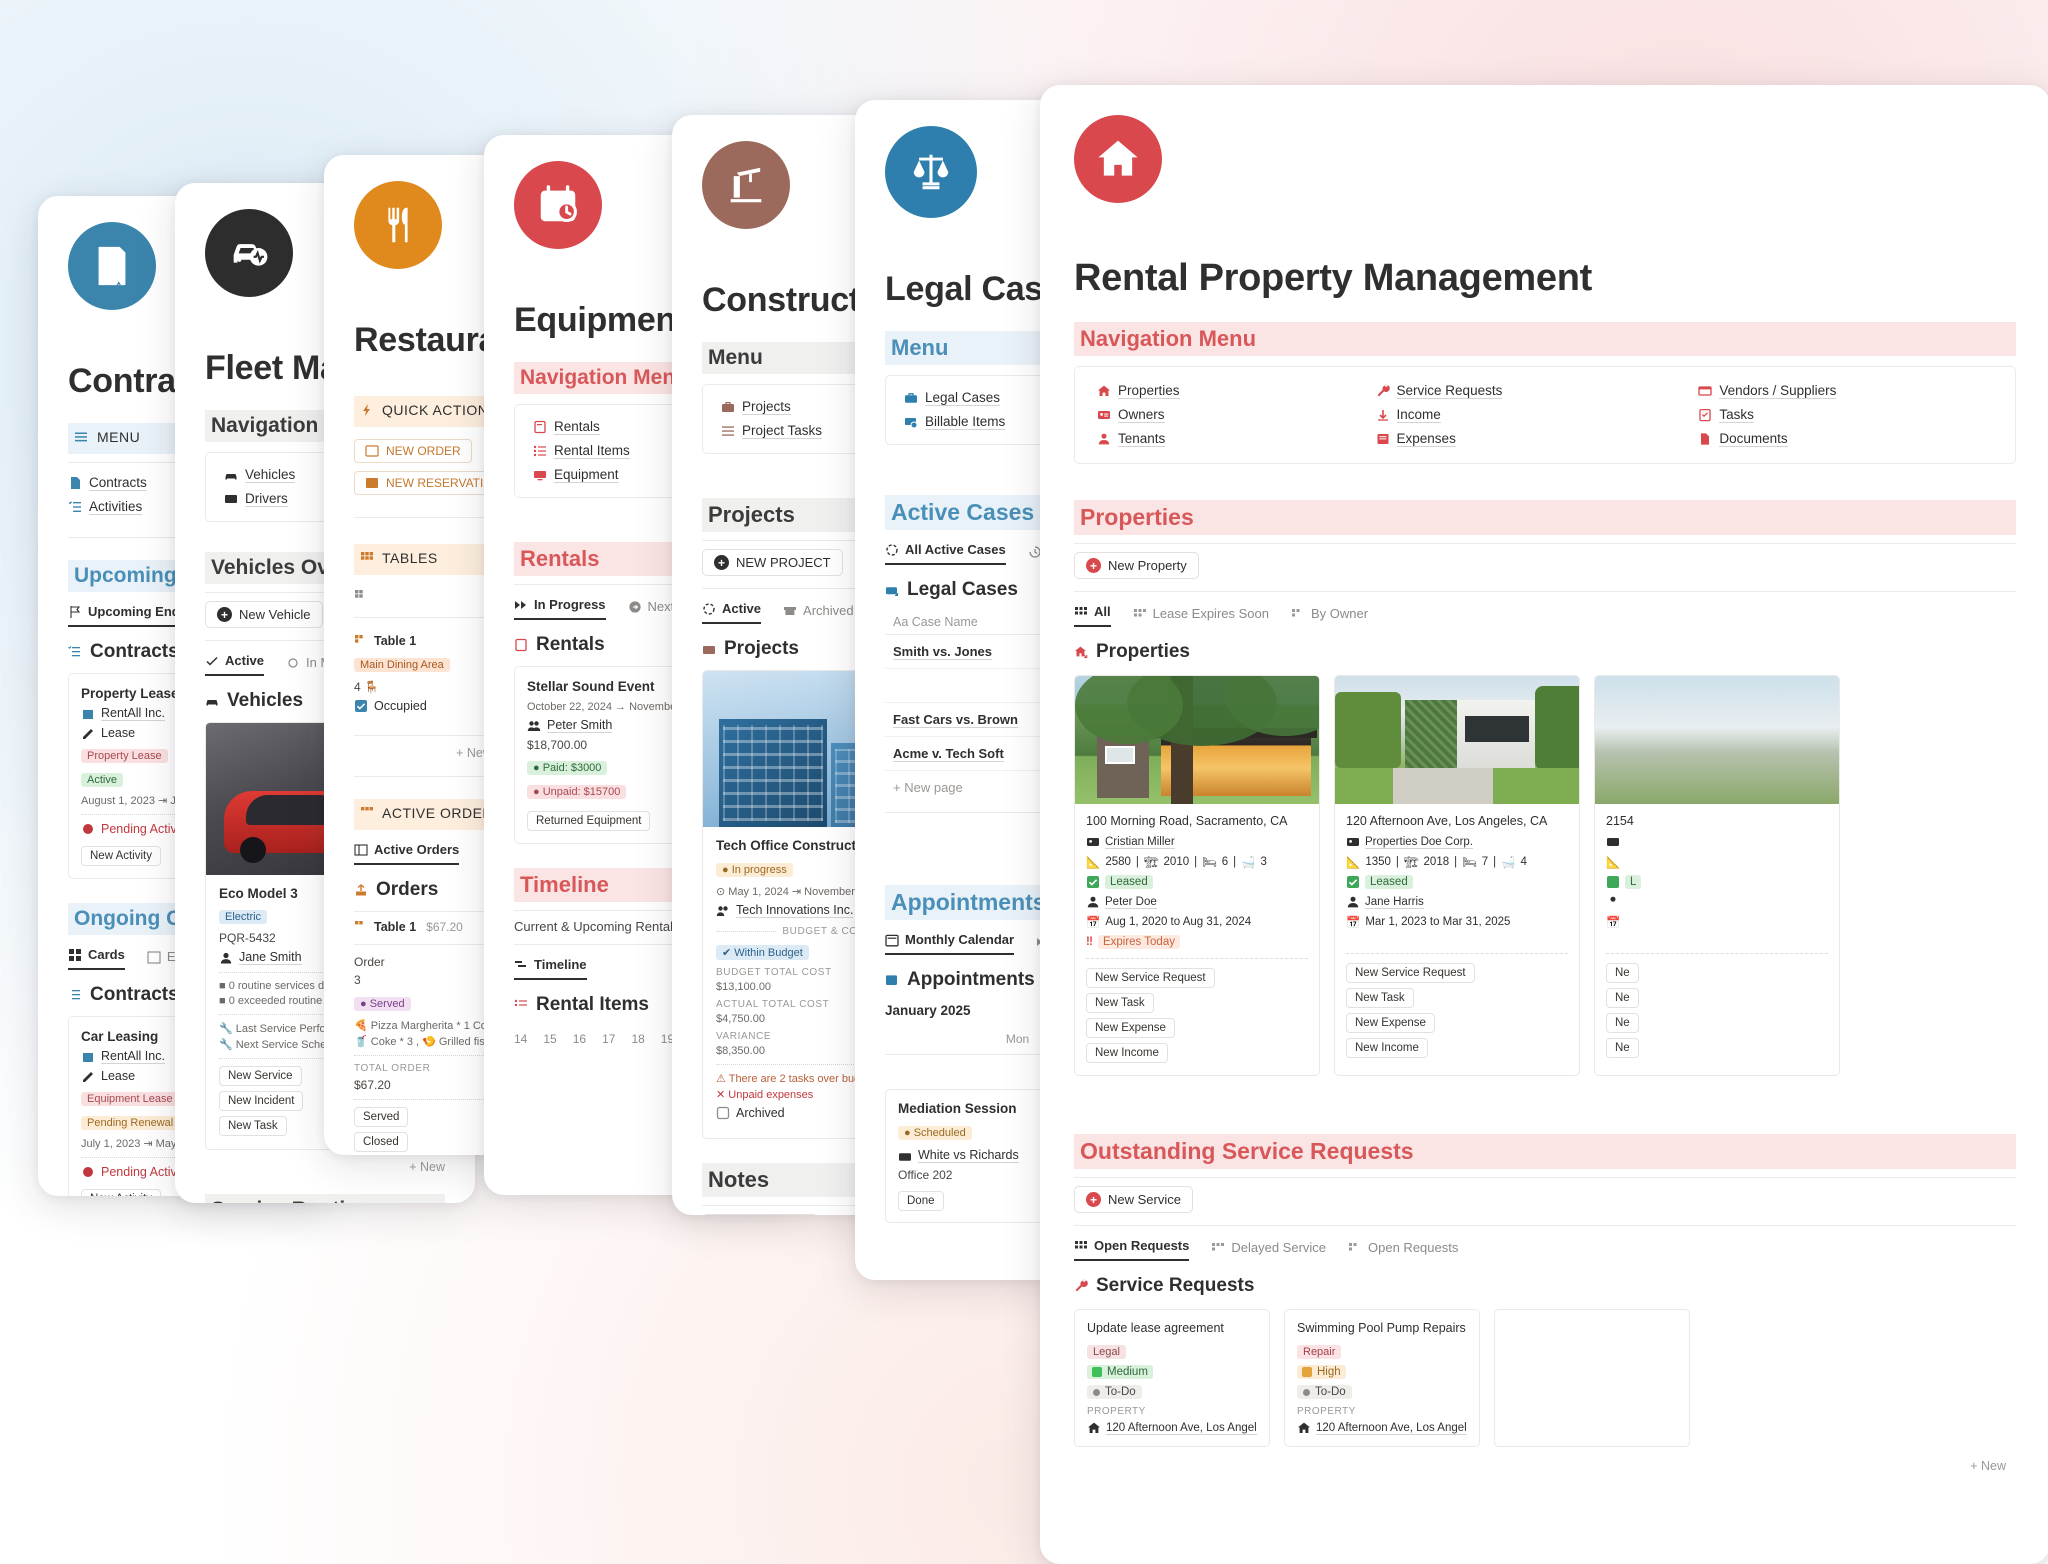 The width and height of the screenshot is (2048, 1564). What do you see at coordinates (1093, 565) in the screenshot?
I see `plus-icon-red: +` at bounding box center [1093, 565].